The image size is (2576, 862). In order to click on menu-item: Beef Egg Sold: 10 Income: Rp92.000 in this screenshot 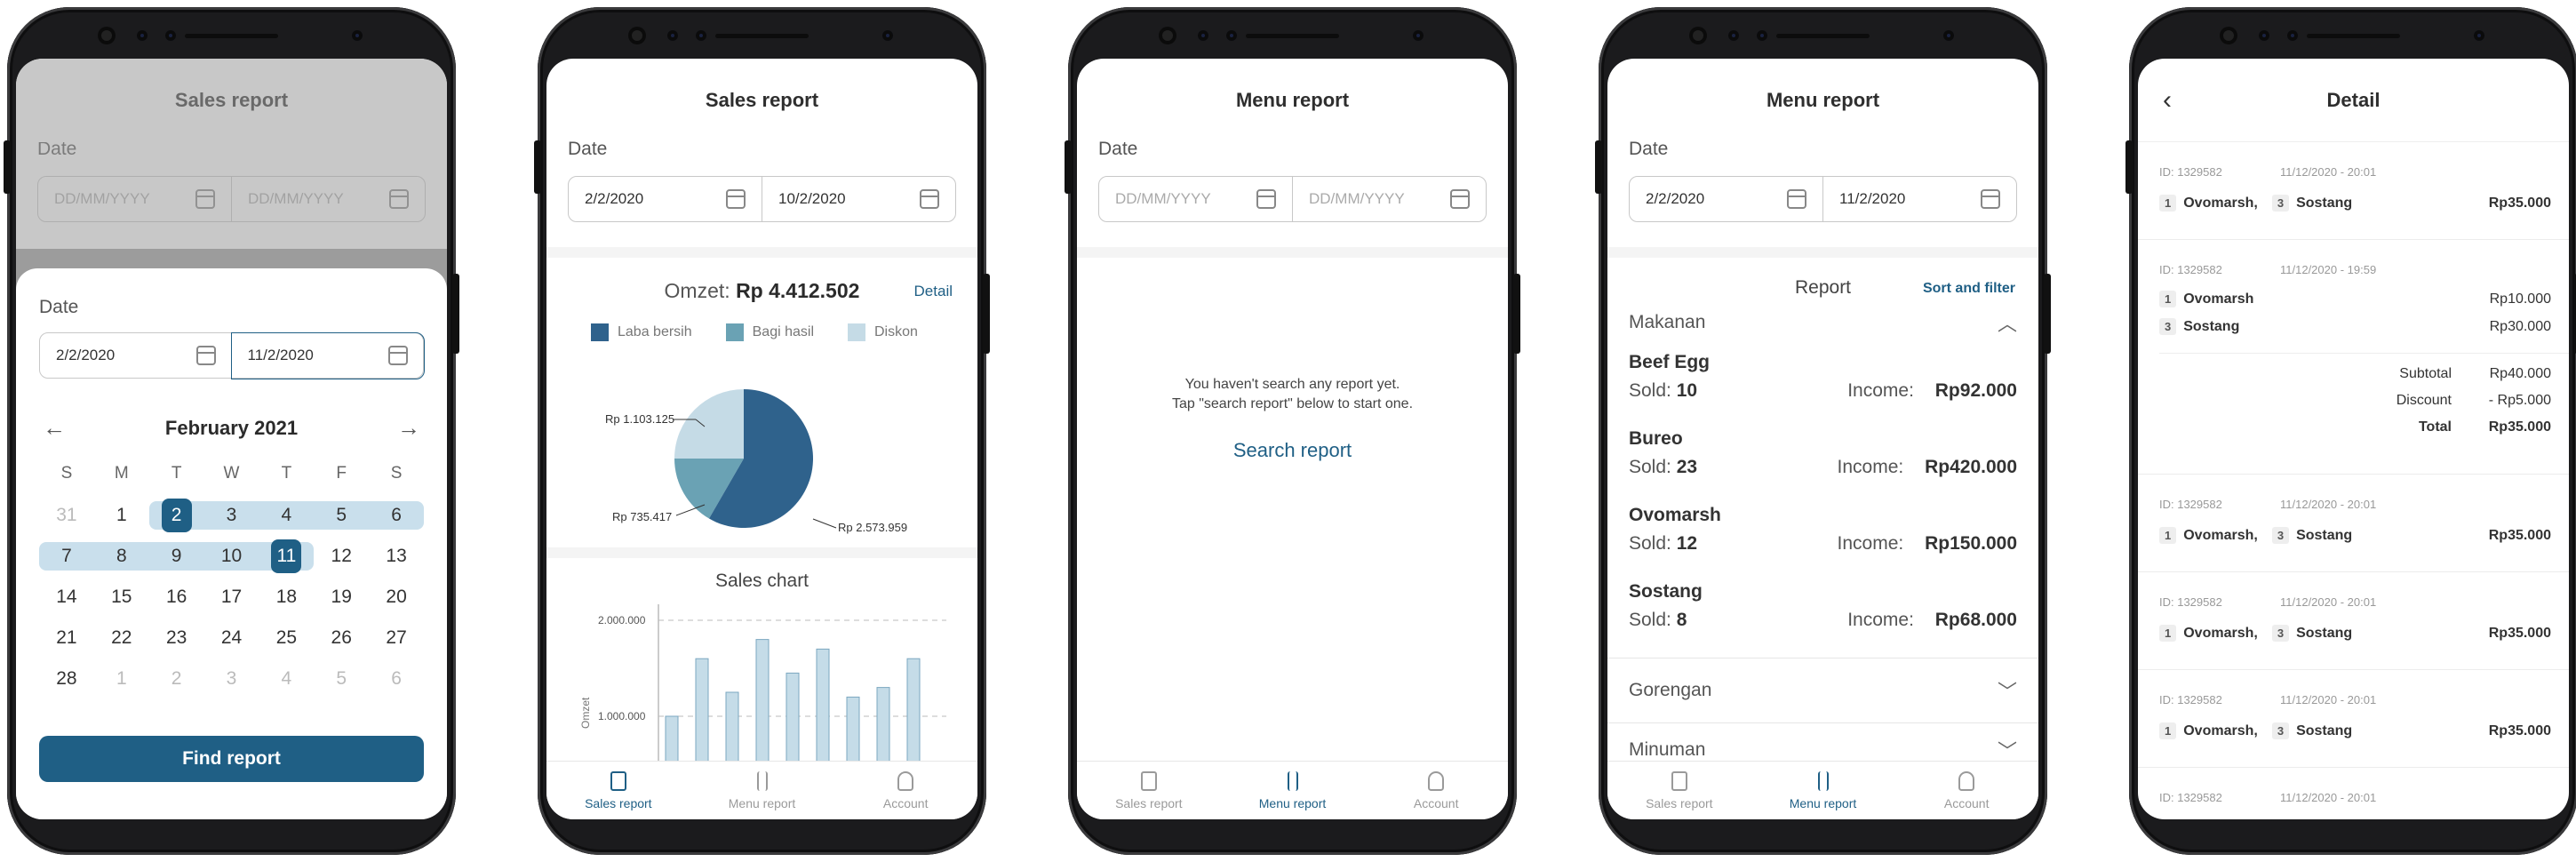, I will do `click(1823, 381)`.